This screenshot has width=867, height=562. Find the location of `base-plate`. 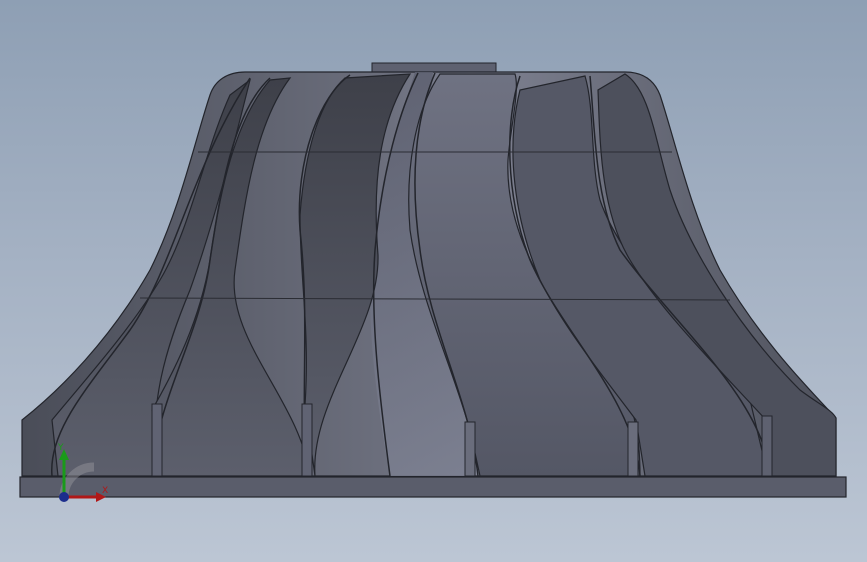

base-plate is located at coordinates (433, 487).